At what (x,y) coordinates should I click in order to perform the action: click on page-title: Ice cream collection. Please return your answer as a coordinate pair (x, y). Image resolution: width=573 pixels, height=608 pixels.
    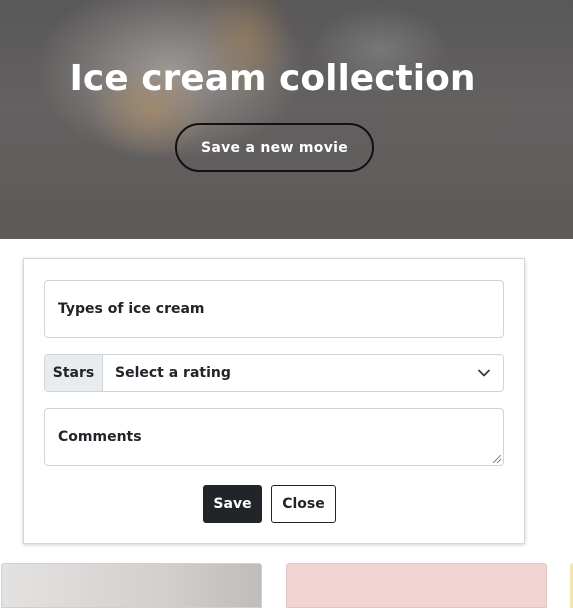
    Looking at the image, I should click on (272, 78).